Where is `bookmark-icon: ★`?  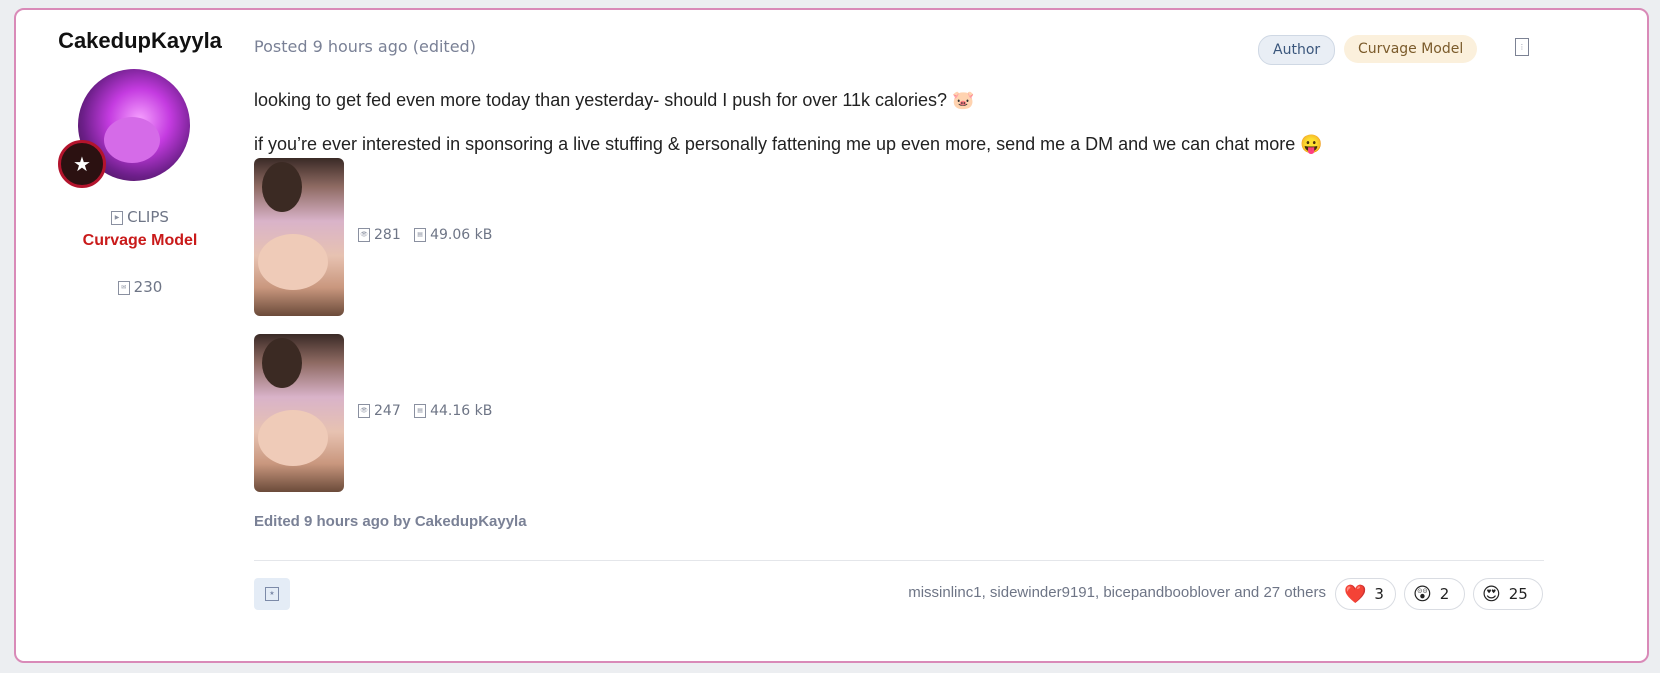 bookmark-icon: ★ is located at coordinates (272, 594).